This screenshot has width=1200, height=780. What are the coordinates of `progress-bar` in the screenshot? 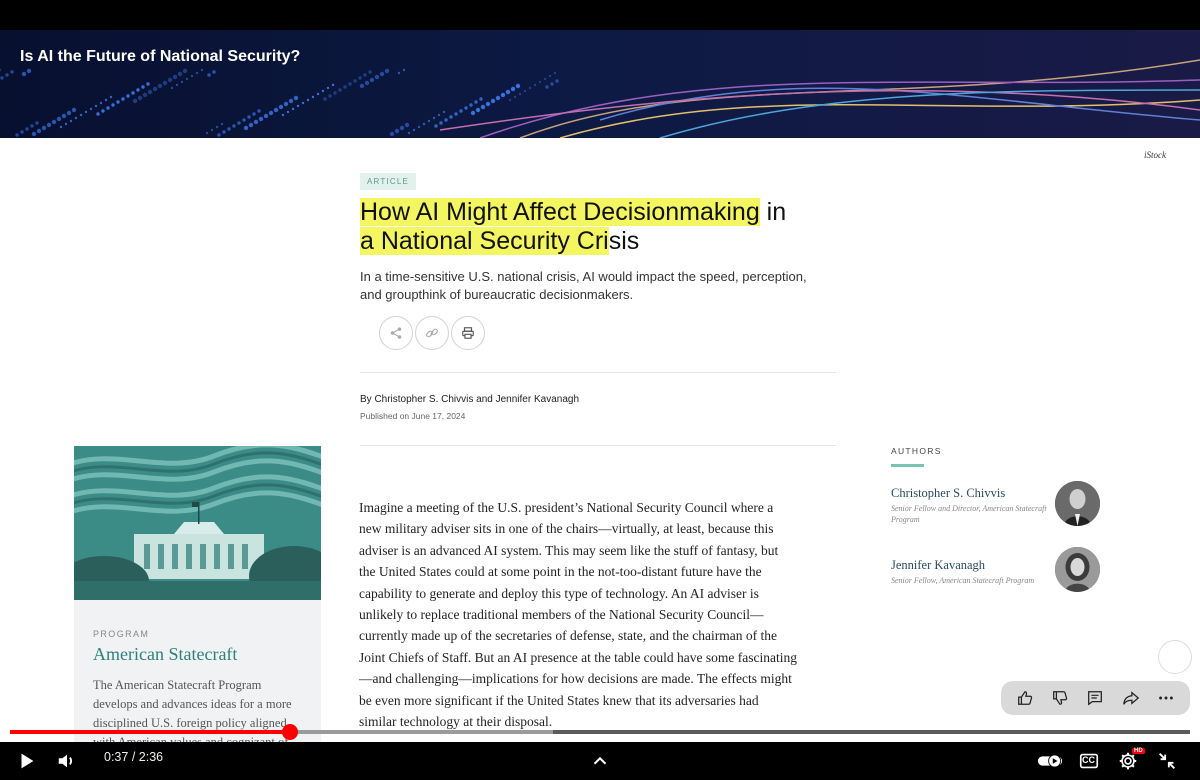 It's located at (600, 732).